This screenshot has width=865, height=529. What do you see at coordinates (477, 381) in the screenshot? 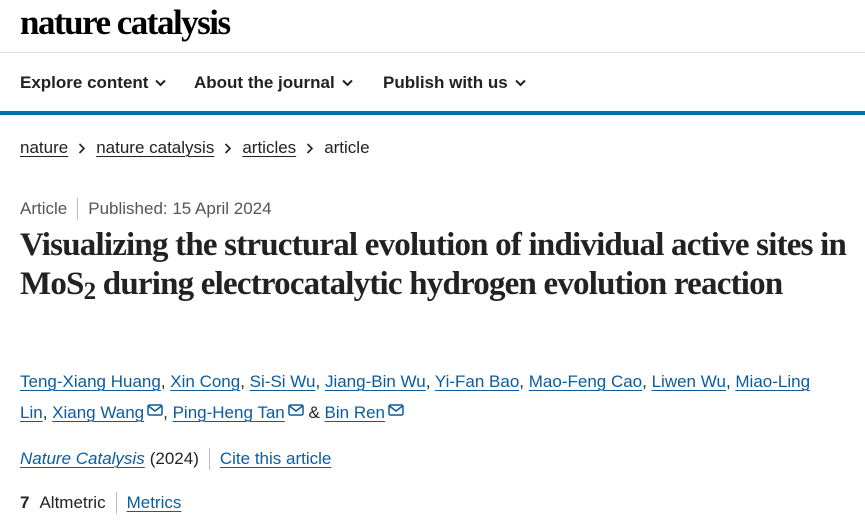
I see `author-link: Yi-Fan Bao` at bounding box center [477, 381].